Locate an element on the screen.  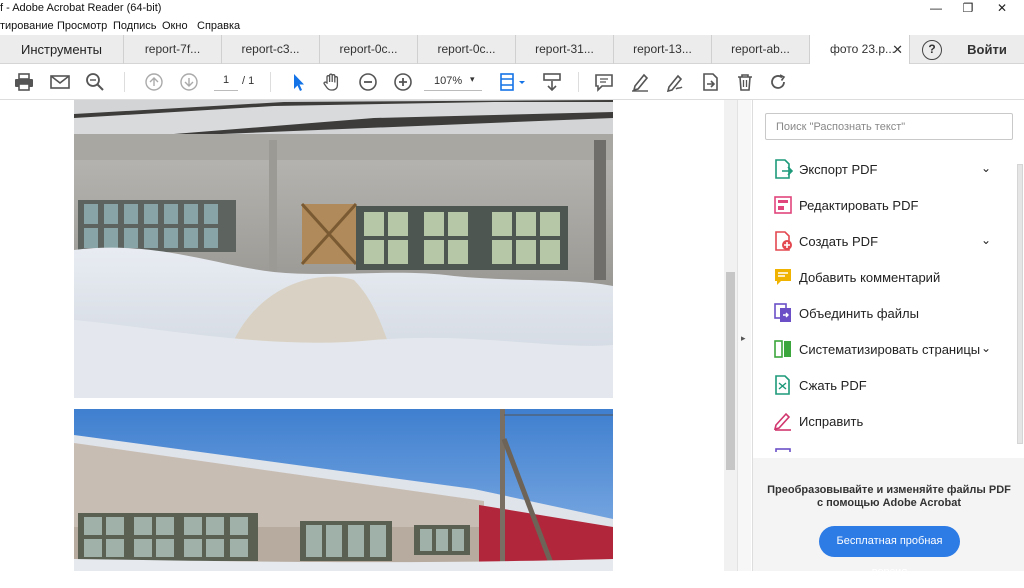
tool-compress-pdf: Сжать PDF is located at coordinates (884, 386).